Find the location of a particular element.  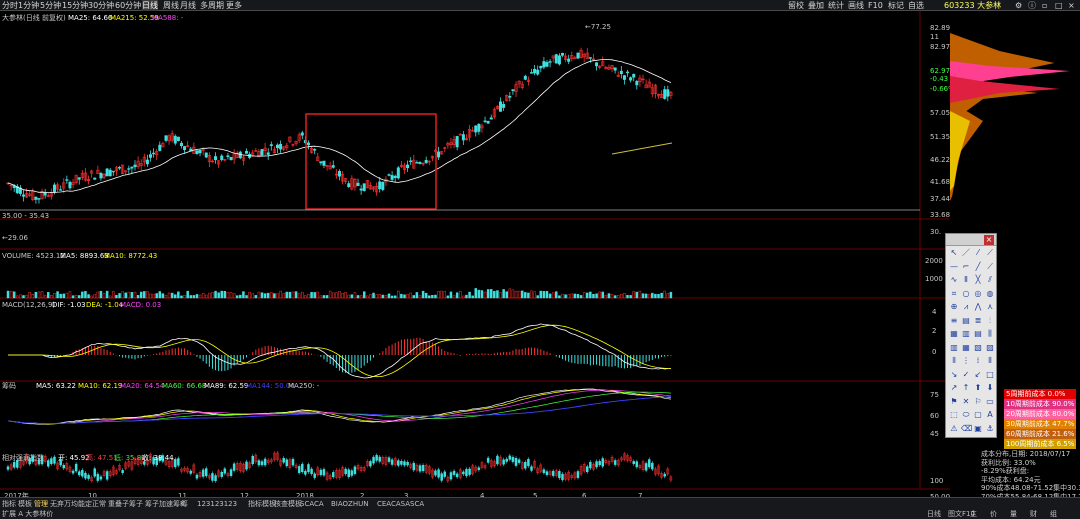

drawing-tool-icon: ⫽ is located at coordinates (990, 280).